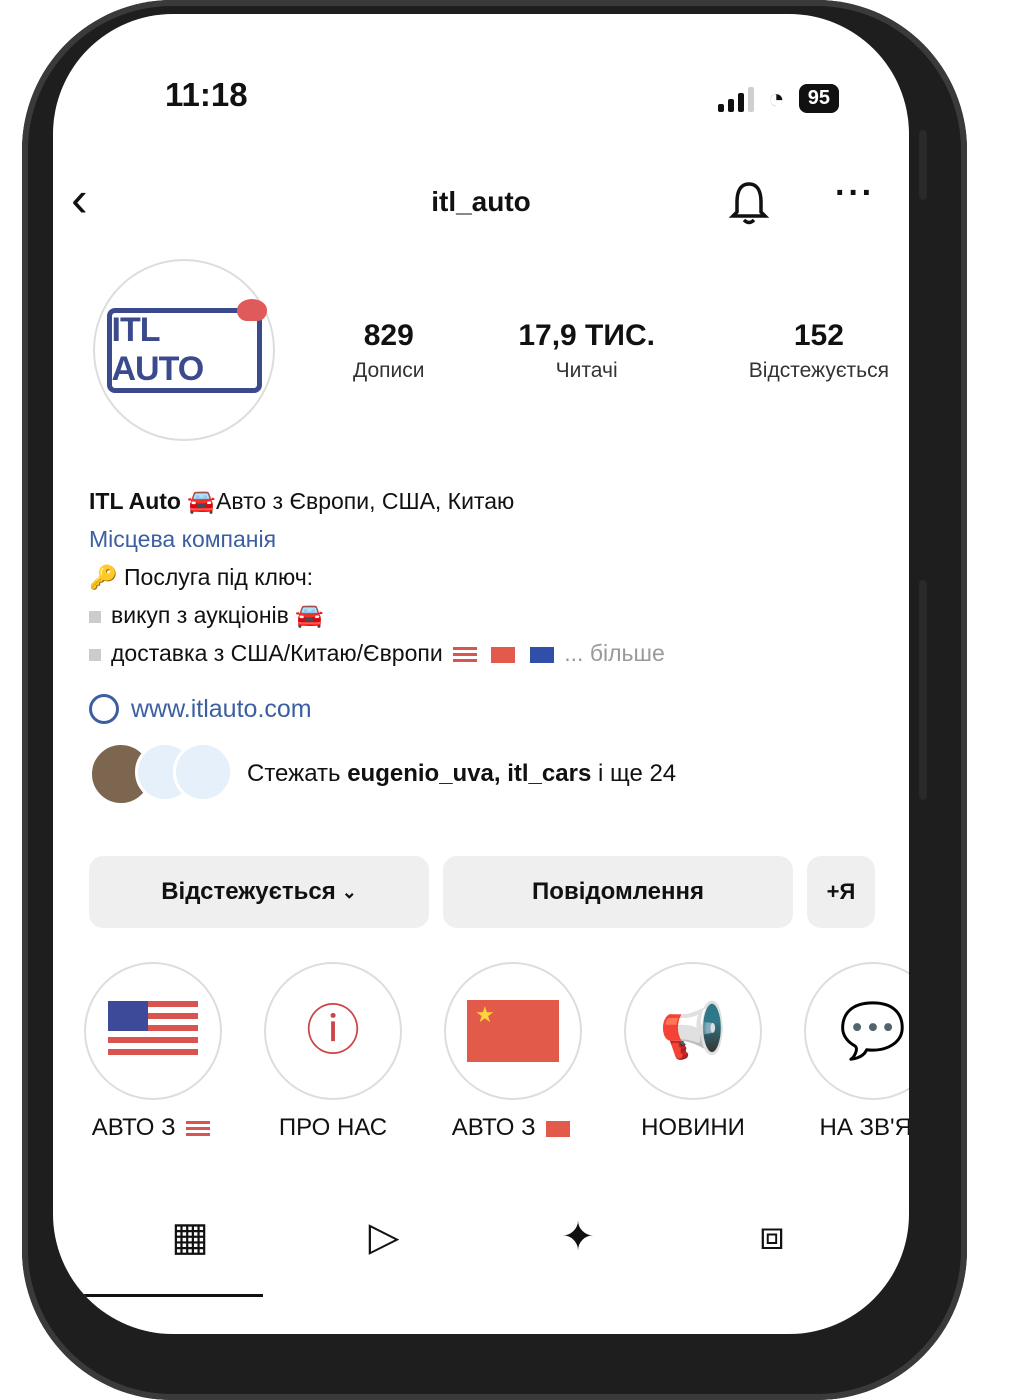  Describe the element at coordinates (469, 773) in the screenshot. I see `followed-by-names: eugenio_uva, itl_cars` at that location.